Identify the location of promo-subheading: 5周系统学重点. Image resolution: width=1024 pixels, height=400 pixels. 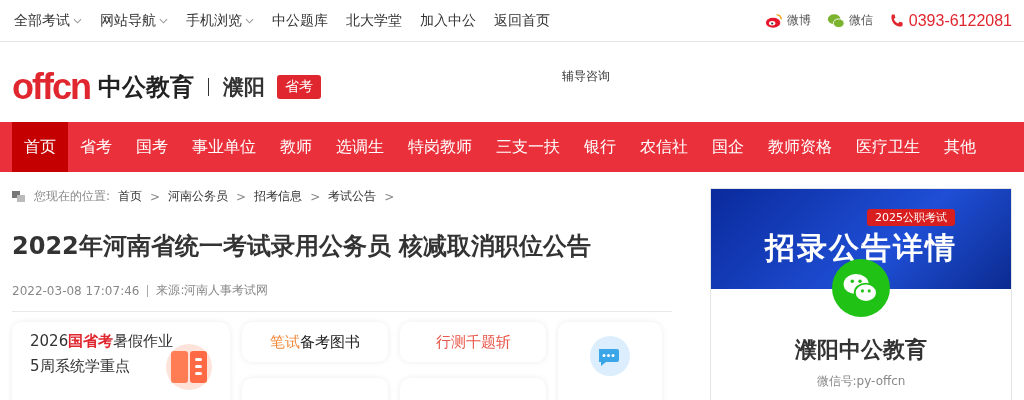
(80, 367).